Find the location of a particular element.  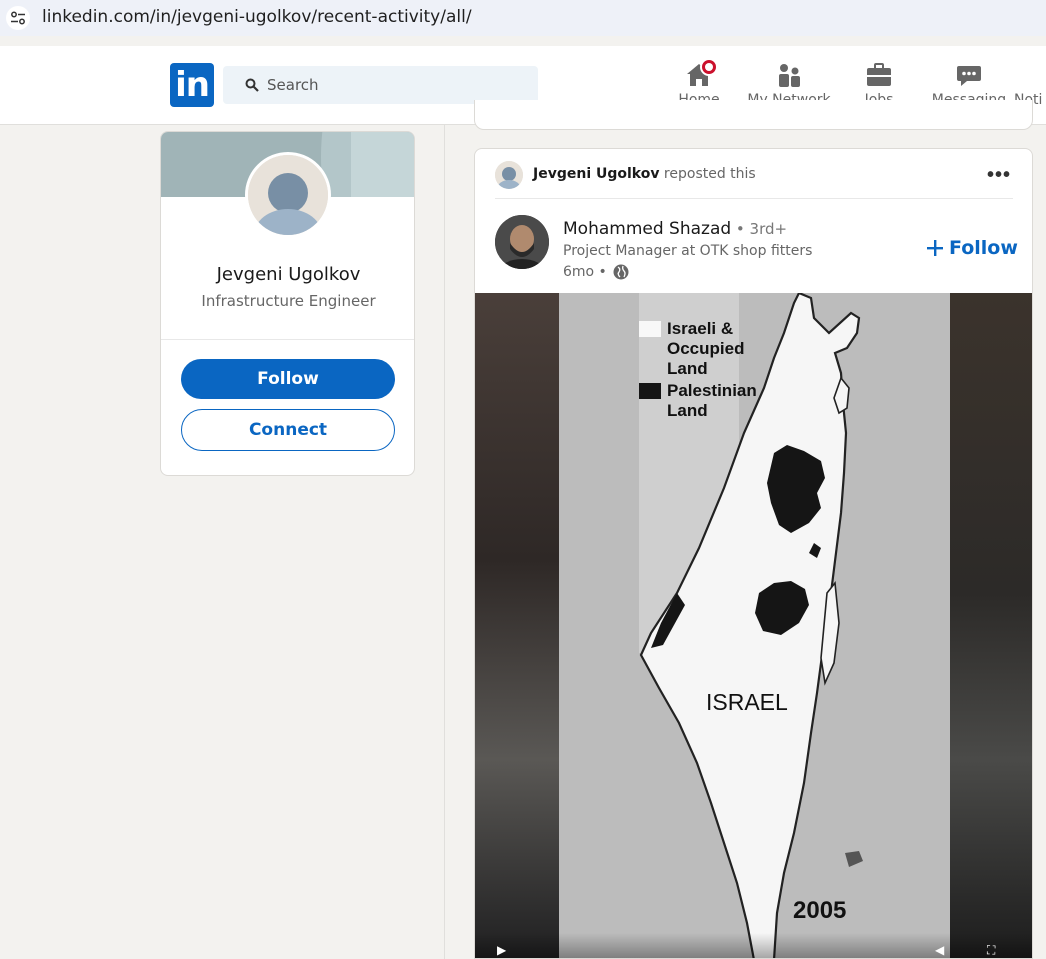

search-icon is located at coordinates (252, 85).